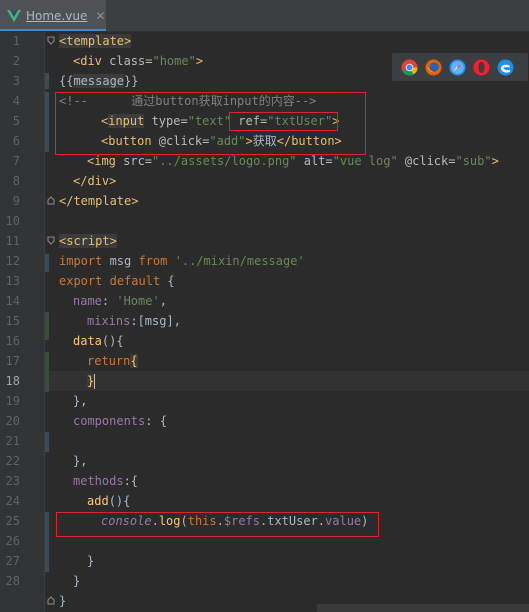 This screenshot has height=612, width=529. Describe the element at coordinates (81, 261) in the screenshot. I see `keyword: import` at that location.